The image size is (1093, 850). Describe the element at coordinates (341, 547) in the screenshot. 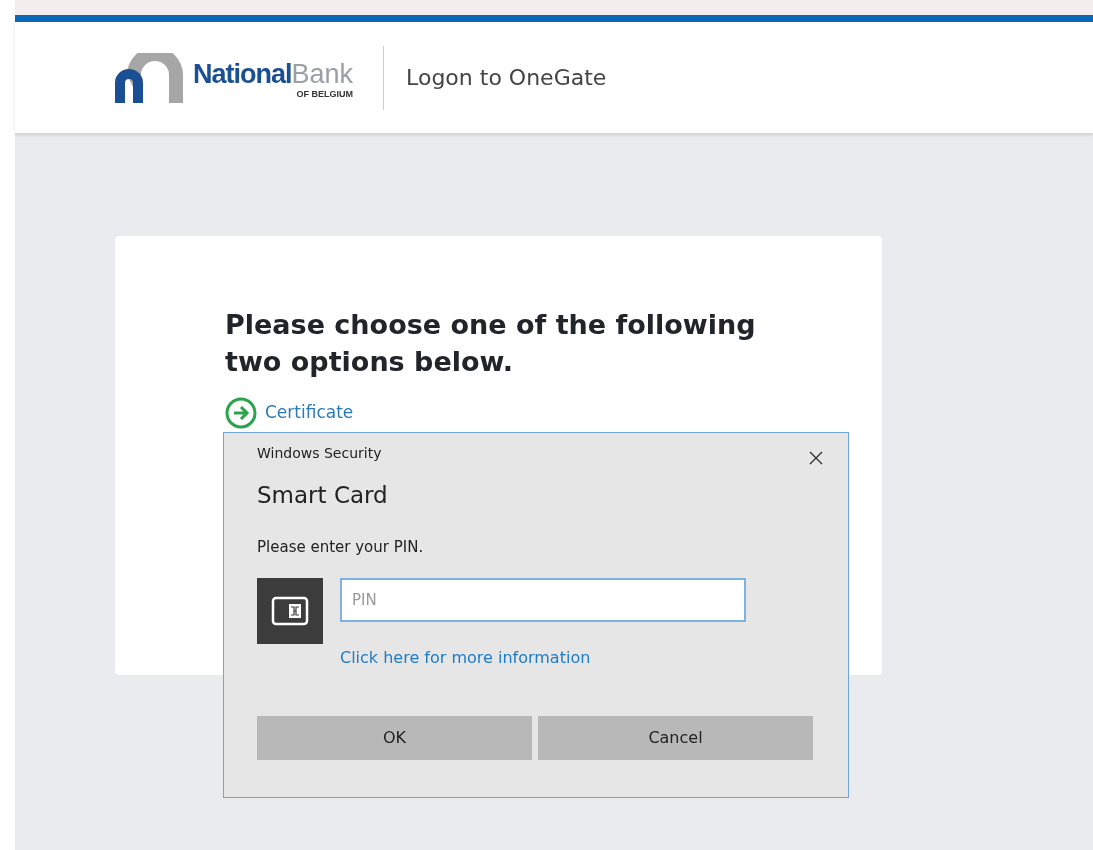

I see `dialog-prompt: Please enter your PIN.` at that location.